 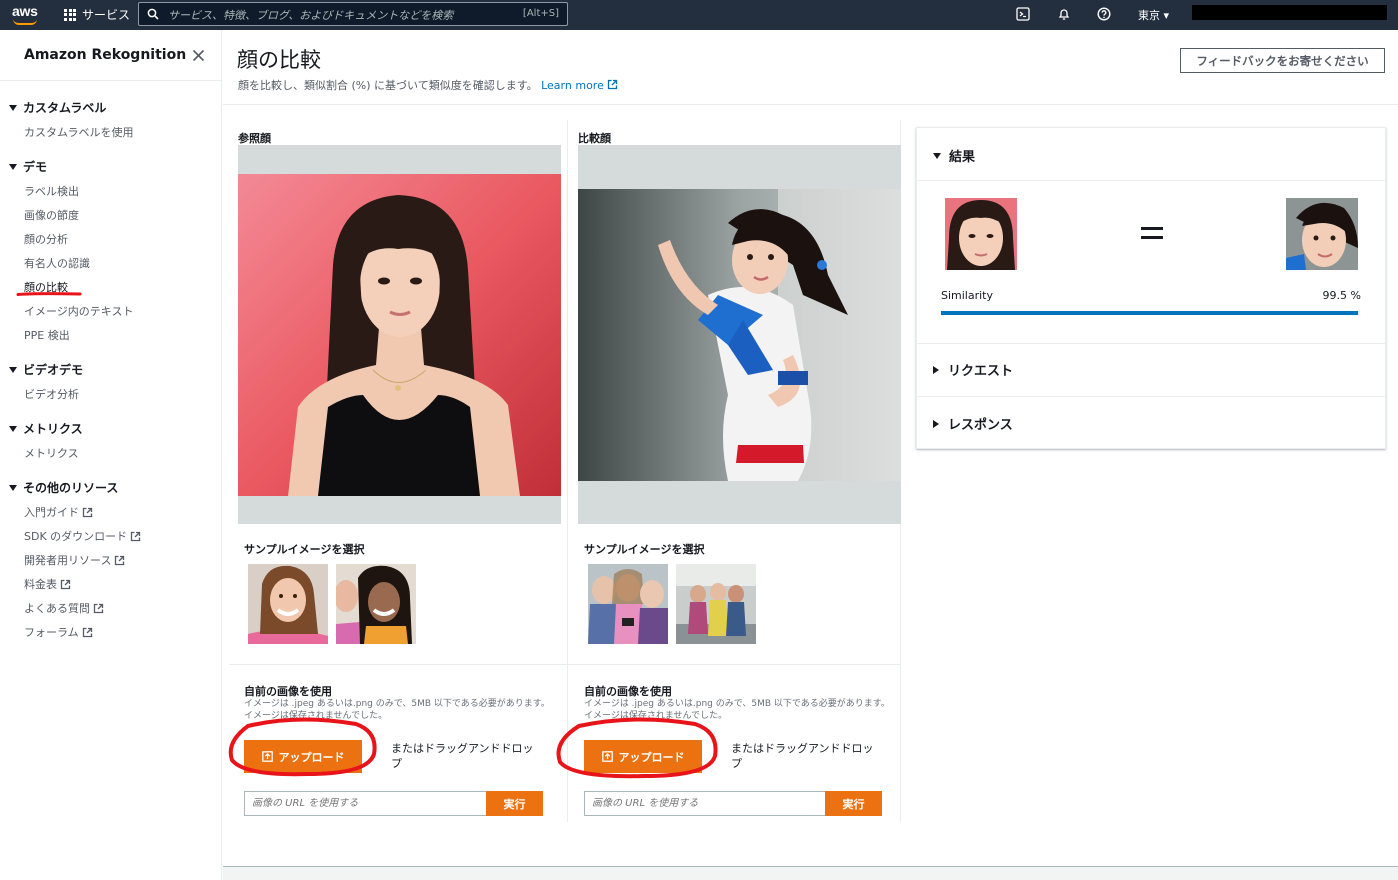 I want to click on equals-icon, so click(x=1152, y=233).